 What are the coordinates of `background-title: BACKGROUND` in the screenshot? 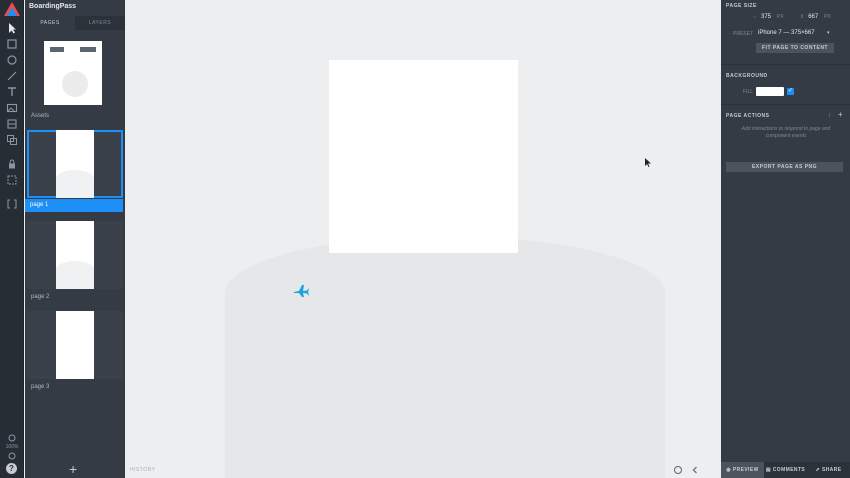 It's located at (747, 76).